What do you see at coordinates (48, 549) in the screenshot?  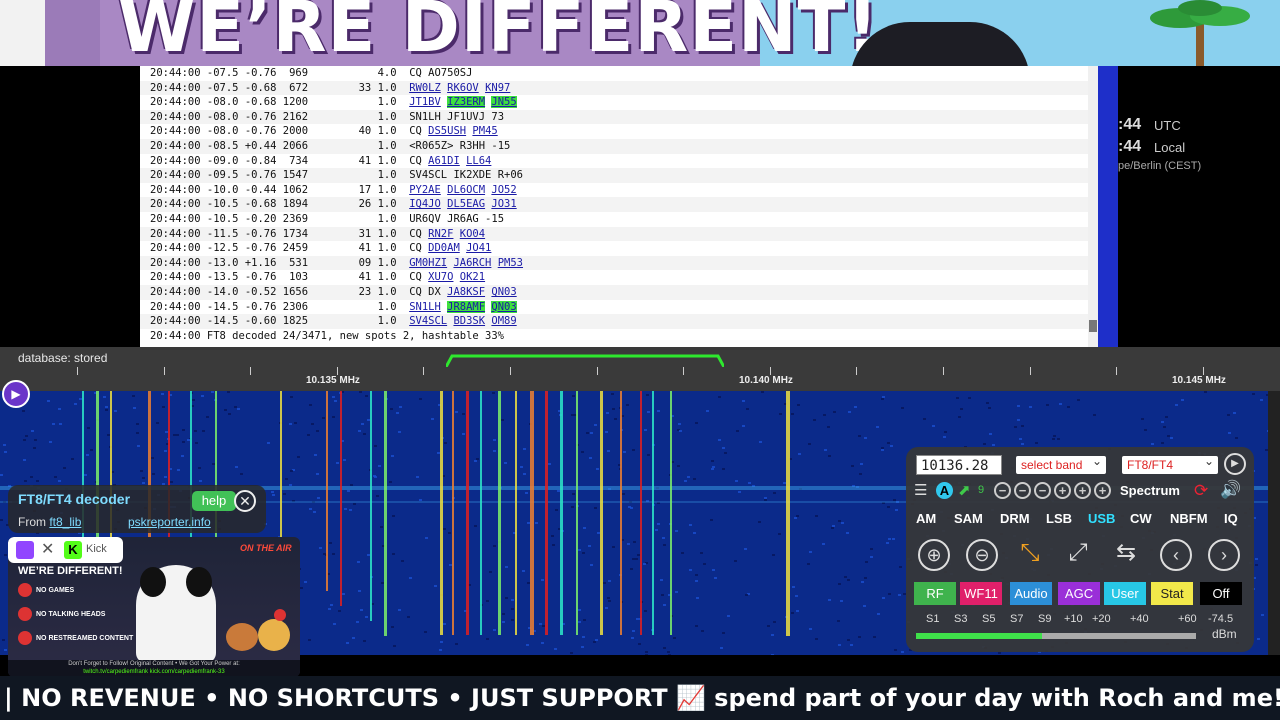 I see `x-icon: ✕` at bounding box center [48, 549].